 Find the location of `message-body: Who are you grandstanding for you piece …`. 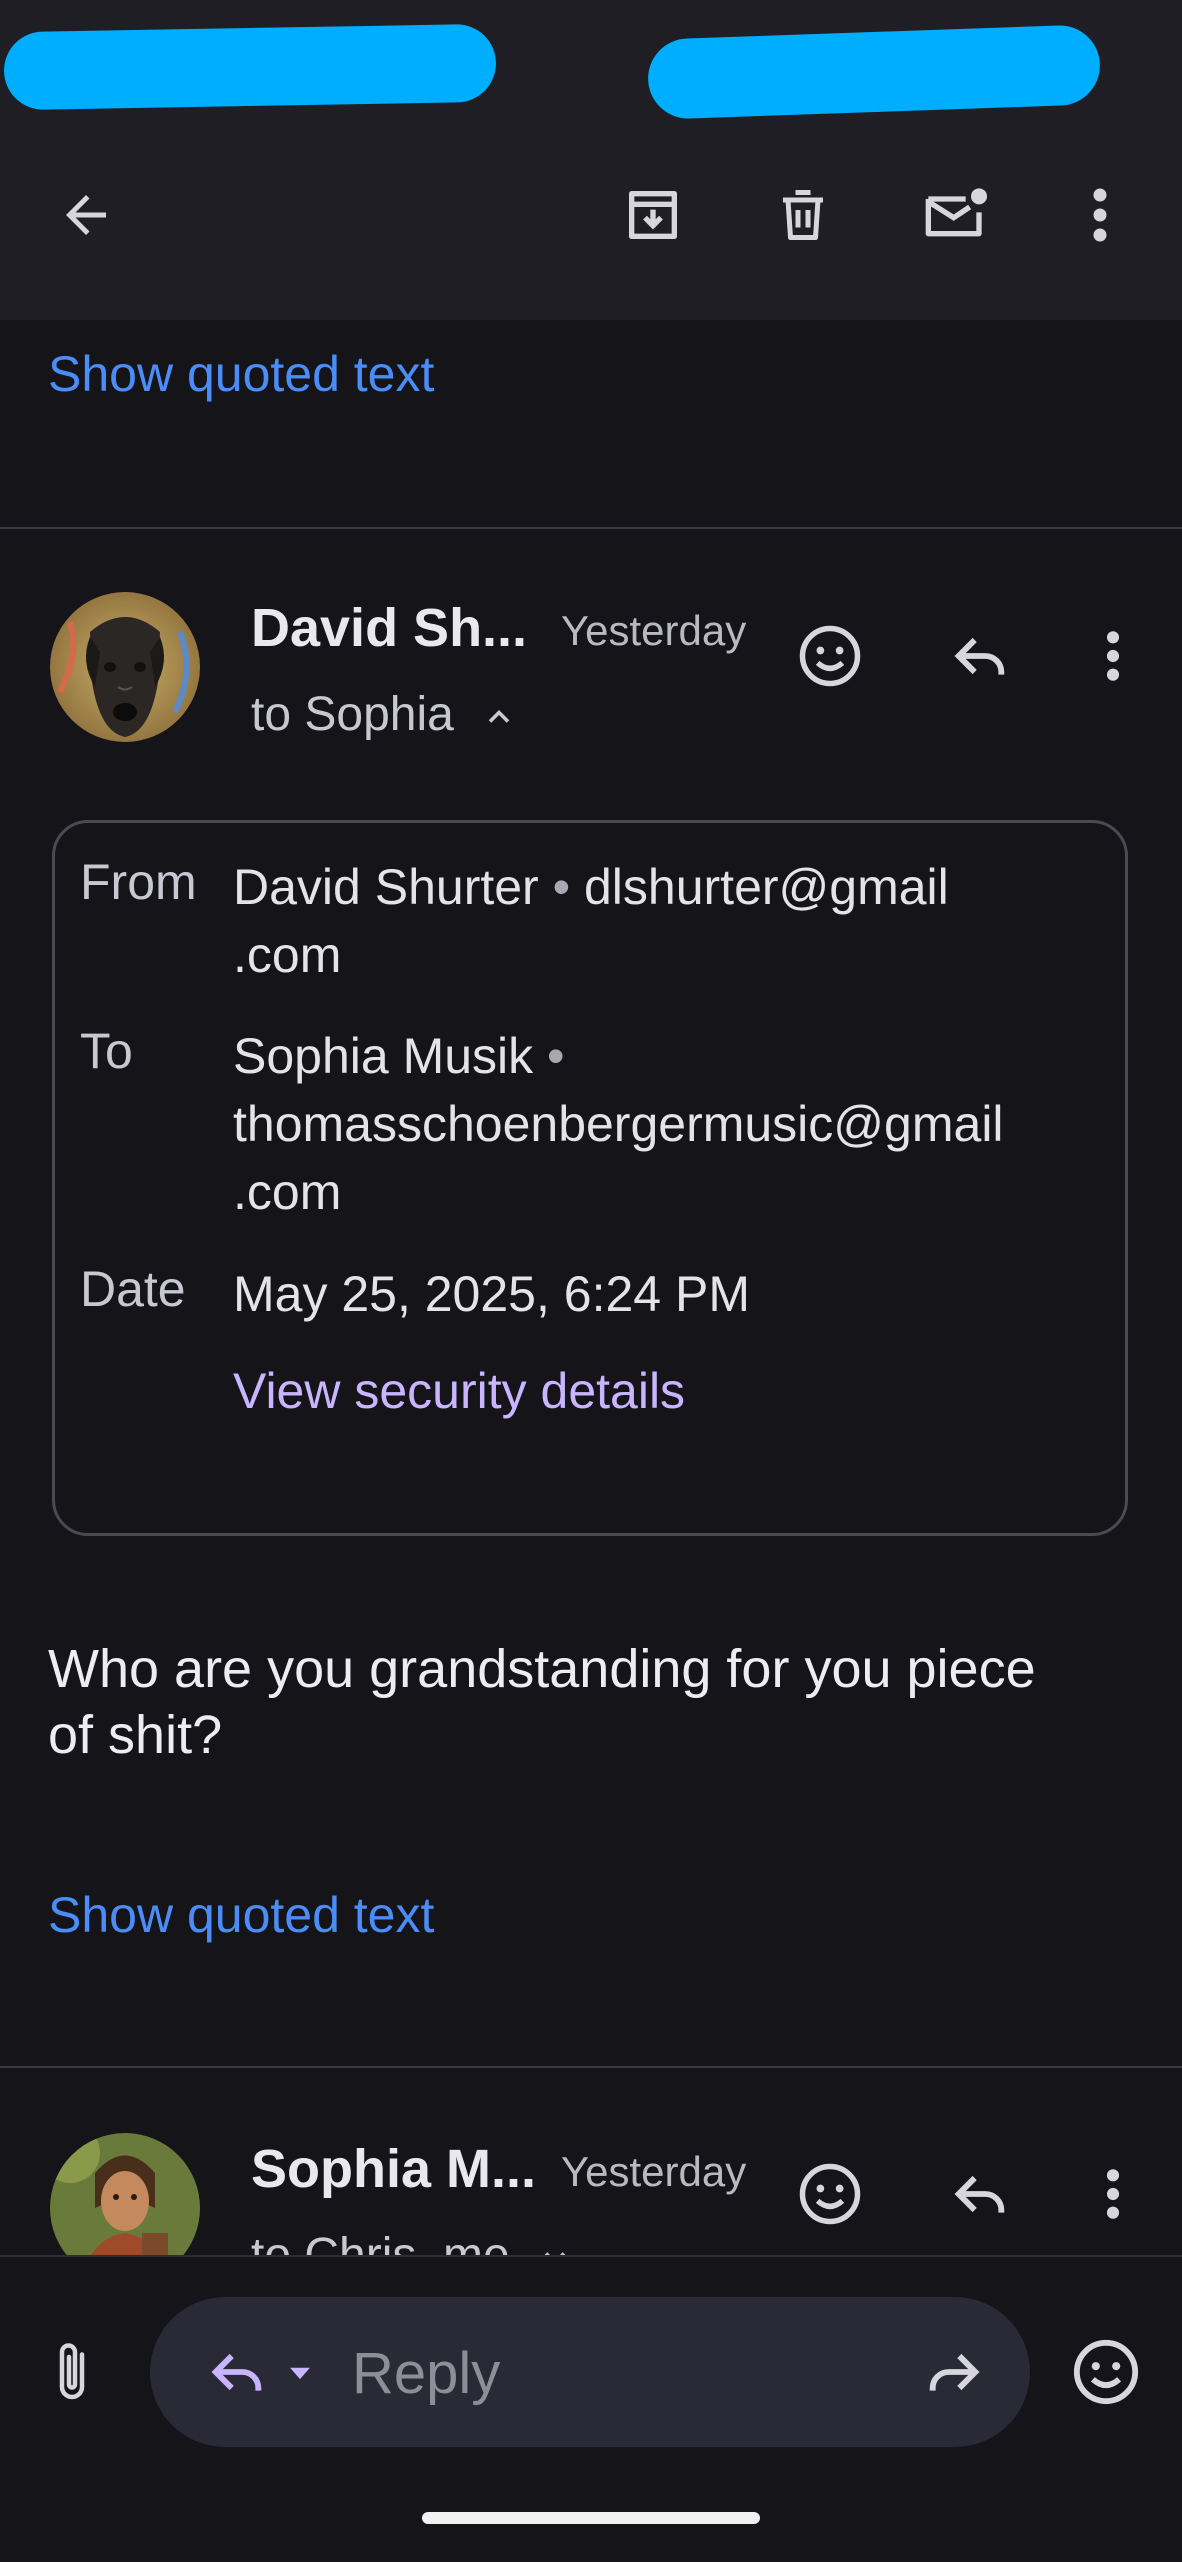

message-body: Who are you grandstanding for you piece … is located at coordinates (578, 1702).